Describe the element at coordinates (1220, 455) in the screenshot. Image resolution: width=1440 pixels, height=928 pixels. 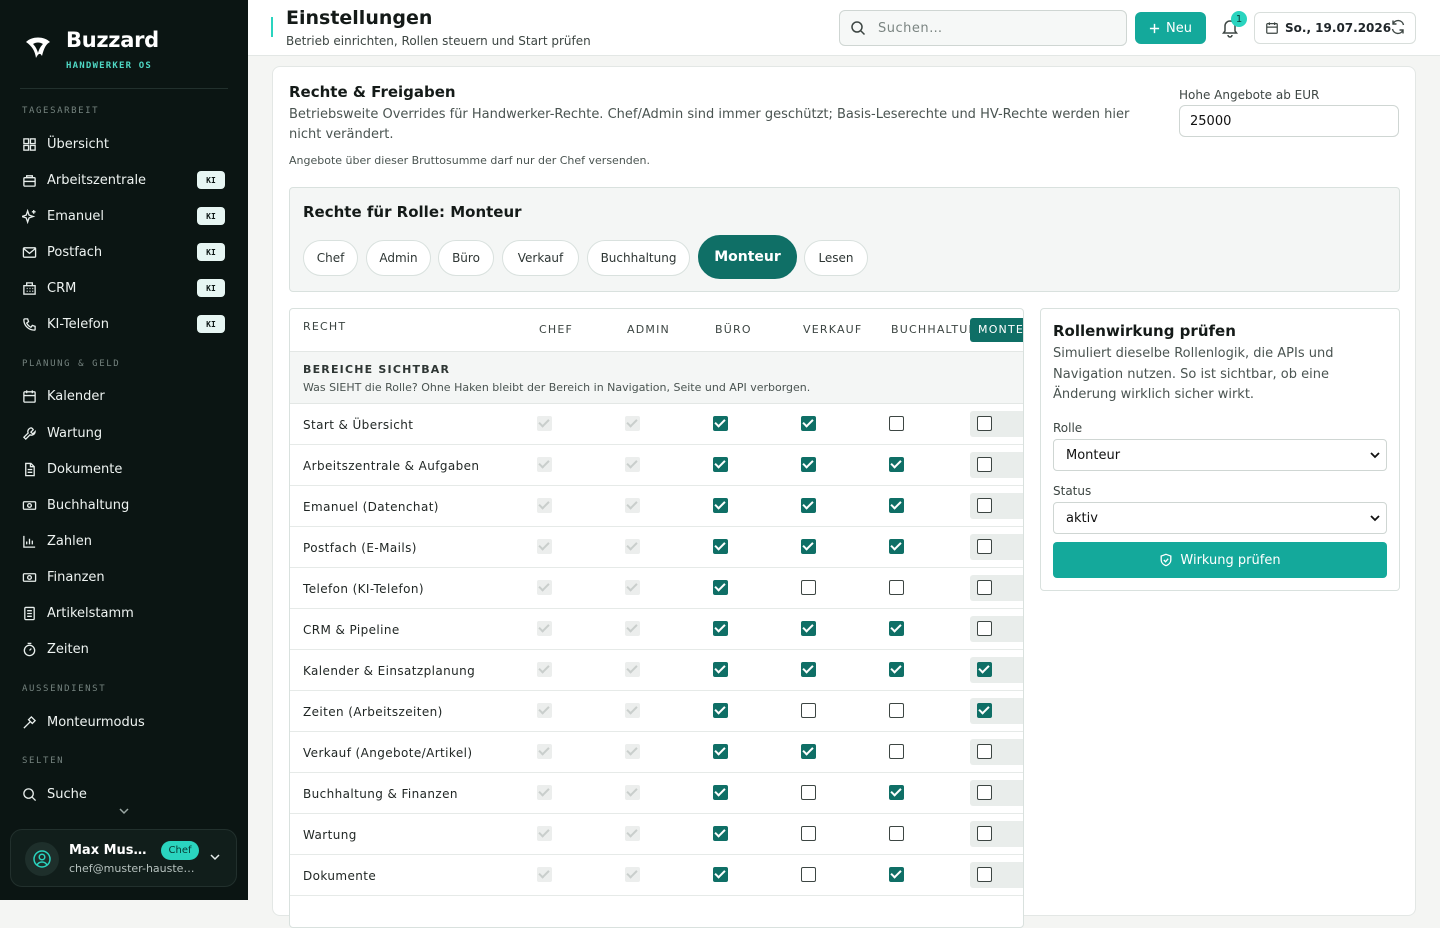
I see `role-select: Monteur` at that location.